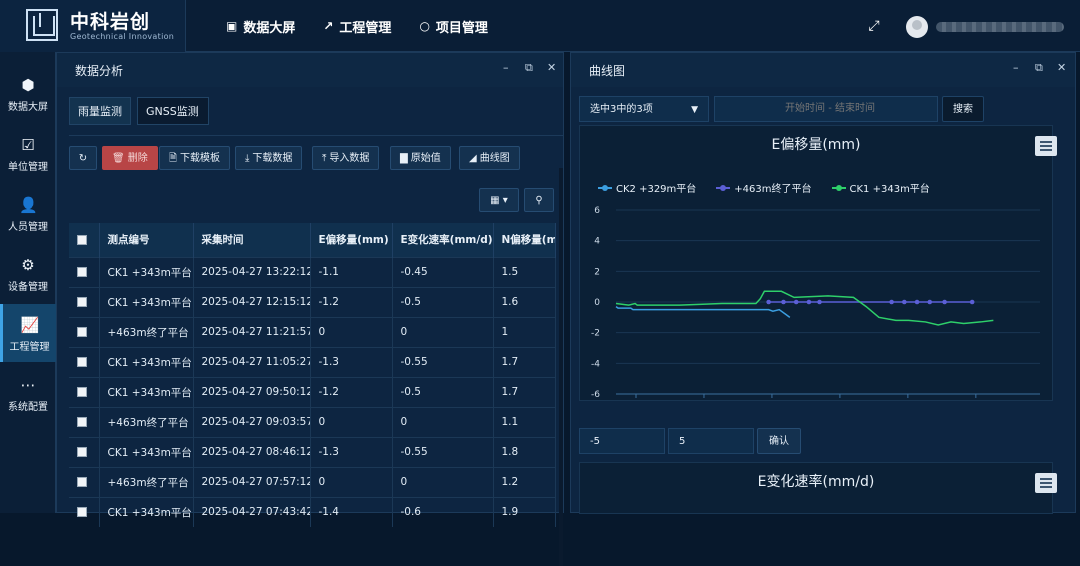 Image resolution: width=1080 pixels, height=566 pixels. What do you see at coordinates (597, 242) in the screenshot?
I see `y-tick-label: 4` at bounding box center [597, 242].